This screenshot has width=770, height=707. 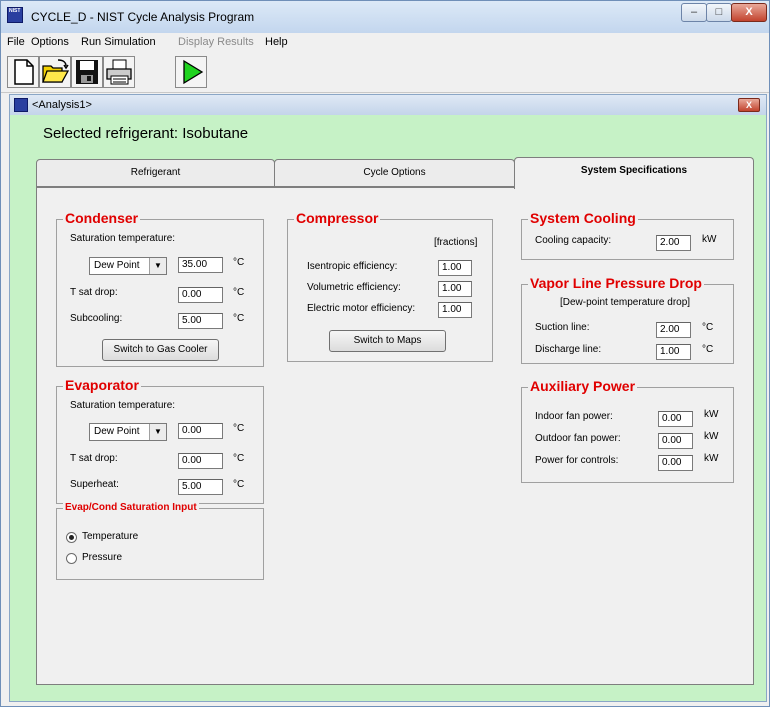 I want to click on save-button, so click(x=87, y=72).